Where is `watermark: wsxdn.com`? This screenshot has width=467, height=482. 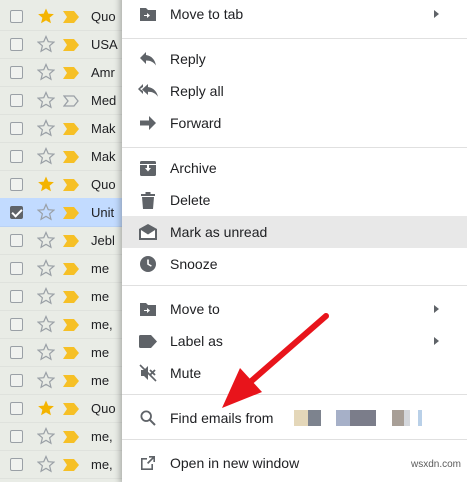
watermark: wsxdn.com is located at coordinates (435, 464).